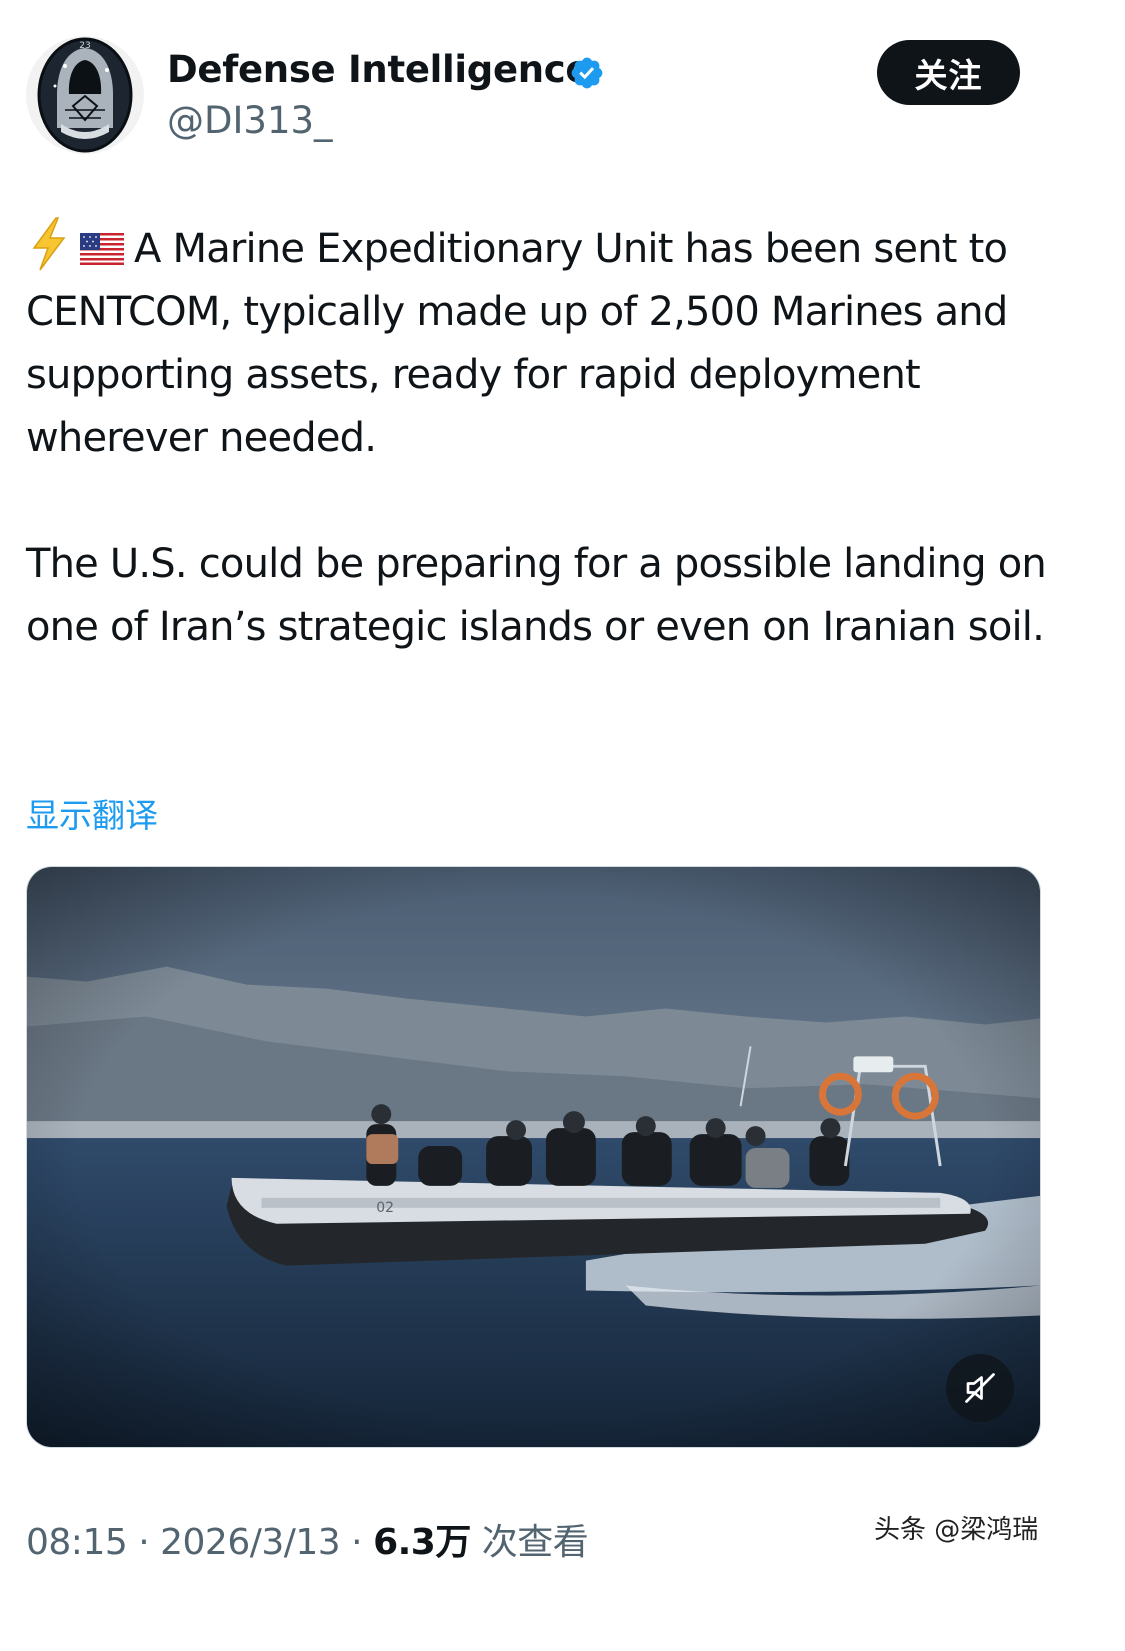 Image resolution: width=1125 pixels, height=1651 pixels. What do you see at coordinates (379, 70) in the screenshot?
I see `author-name: Defense Intelligence` at bounding box center [379, 70].